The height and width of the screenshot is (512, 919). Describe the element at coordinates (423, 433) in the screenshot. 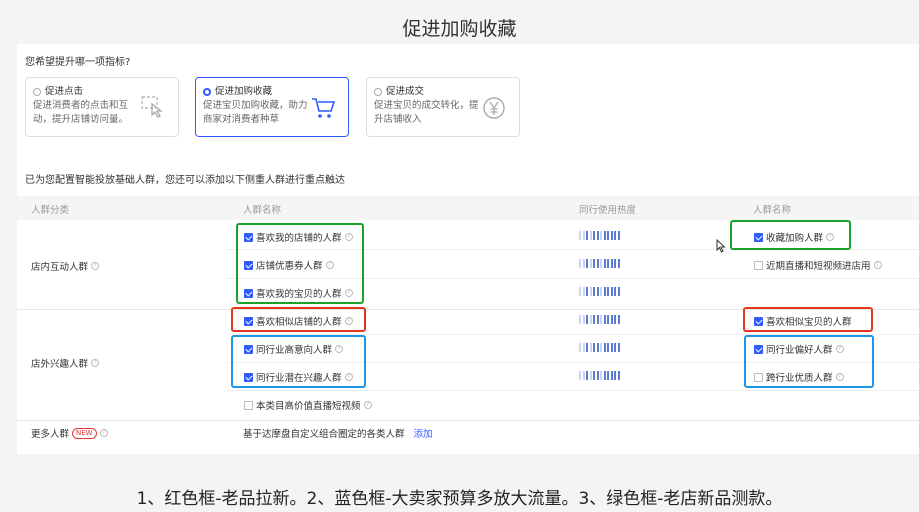

I see `add-crowd-link: 添加` at that location.